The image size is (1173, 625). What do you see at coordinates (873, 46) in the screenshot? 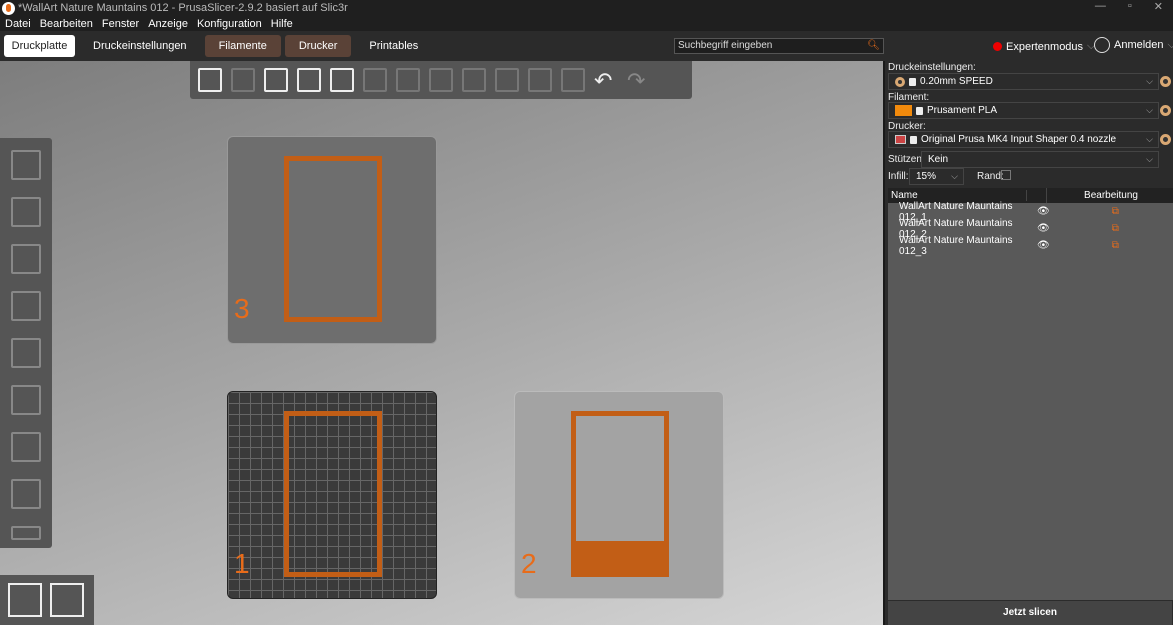
I see `search-icon: 🔍︎` at bounding box center [873, 46].